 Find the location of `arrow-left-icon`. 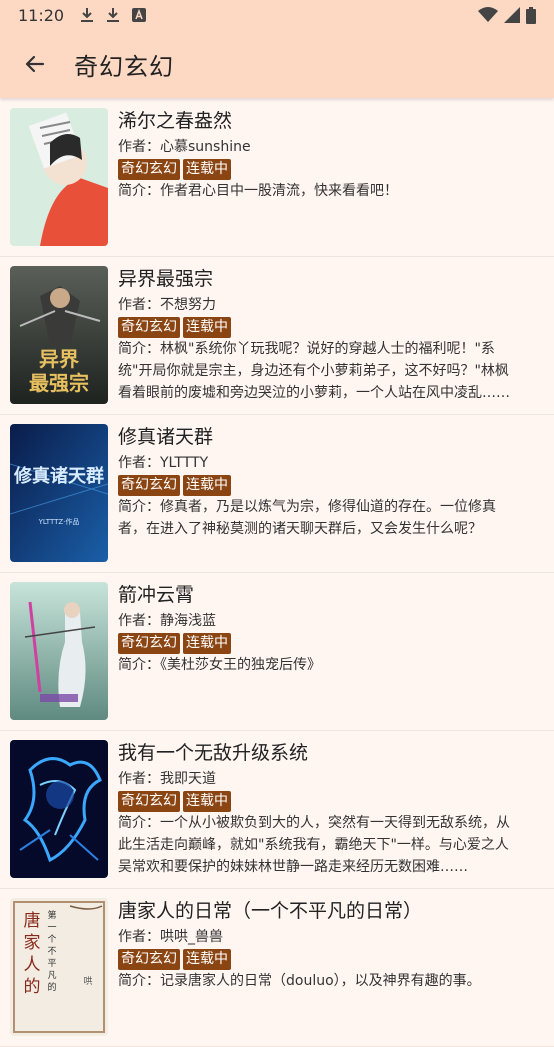

arrow-left-icon is located at coordinates (35, 64).